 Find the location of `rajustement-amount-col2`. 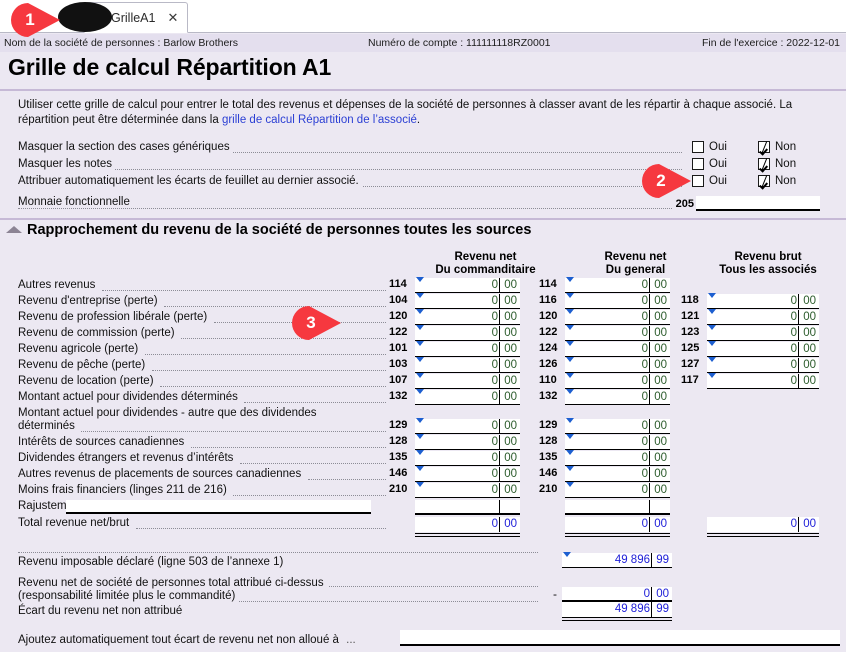

rajustement-amount-col2 is located at coordinates (617, 507).